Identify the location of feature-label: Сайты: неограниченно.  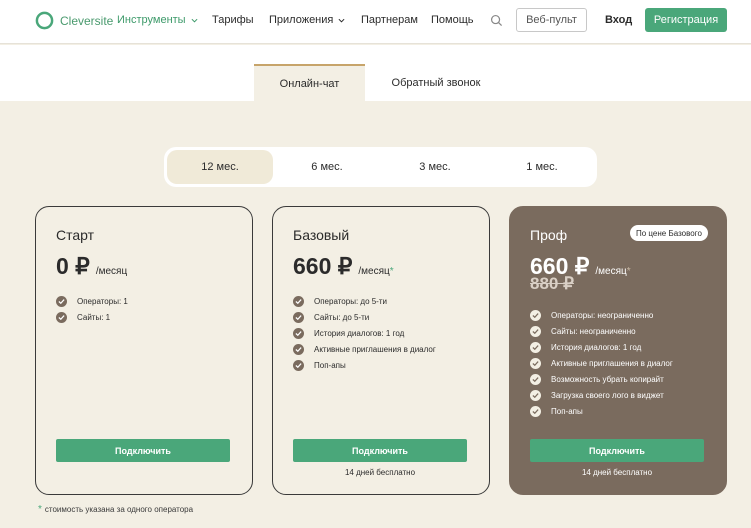
(593, 331).